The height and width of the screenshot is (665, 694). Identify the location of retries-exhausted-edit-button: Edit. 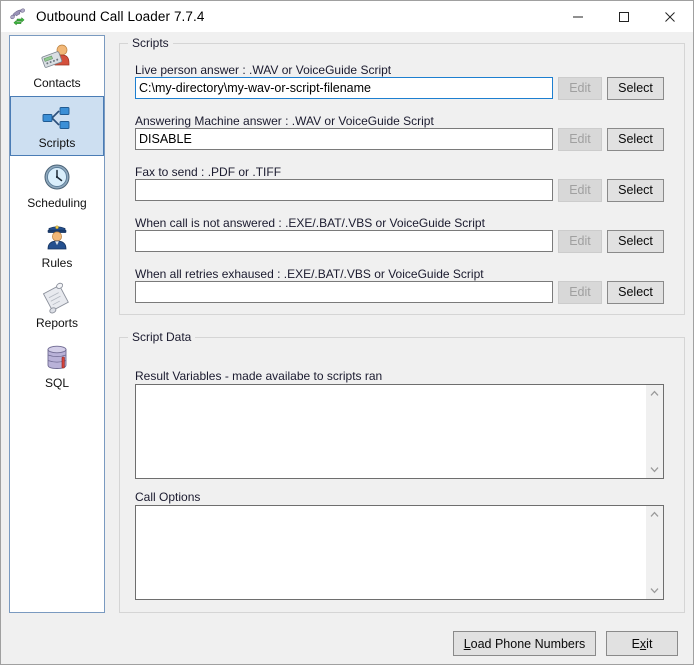
(580, 292).